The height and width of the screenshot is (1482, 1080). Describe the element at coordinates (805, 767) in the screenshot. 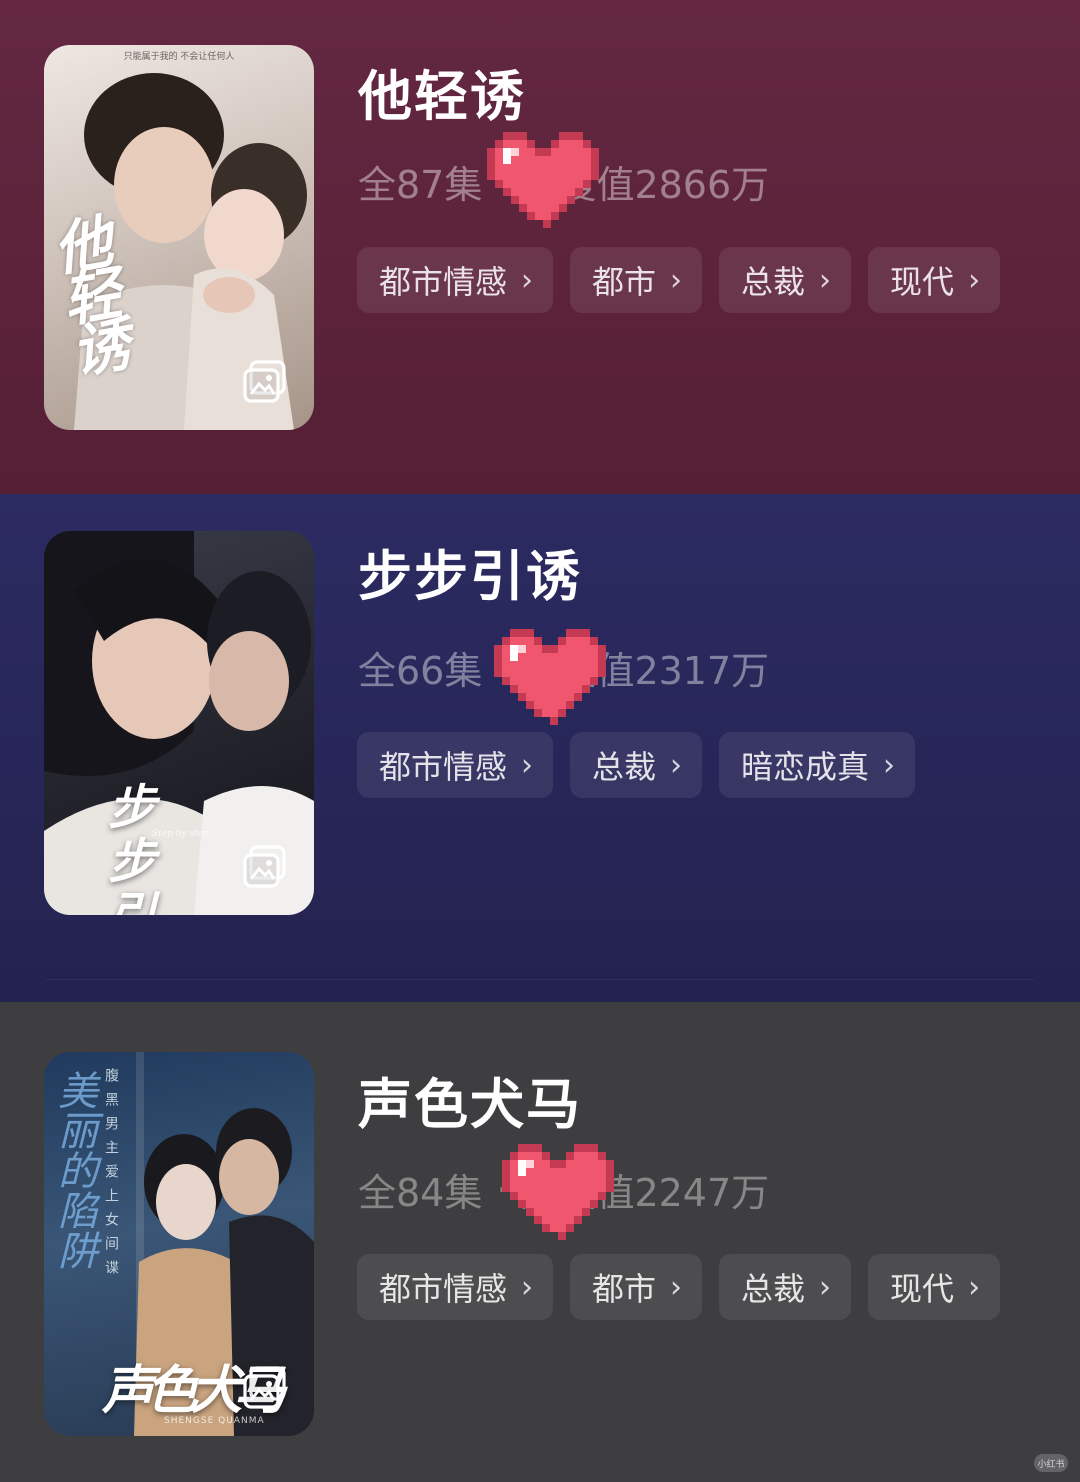

I see `tag-label: 暗恋成真` at that location.